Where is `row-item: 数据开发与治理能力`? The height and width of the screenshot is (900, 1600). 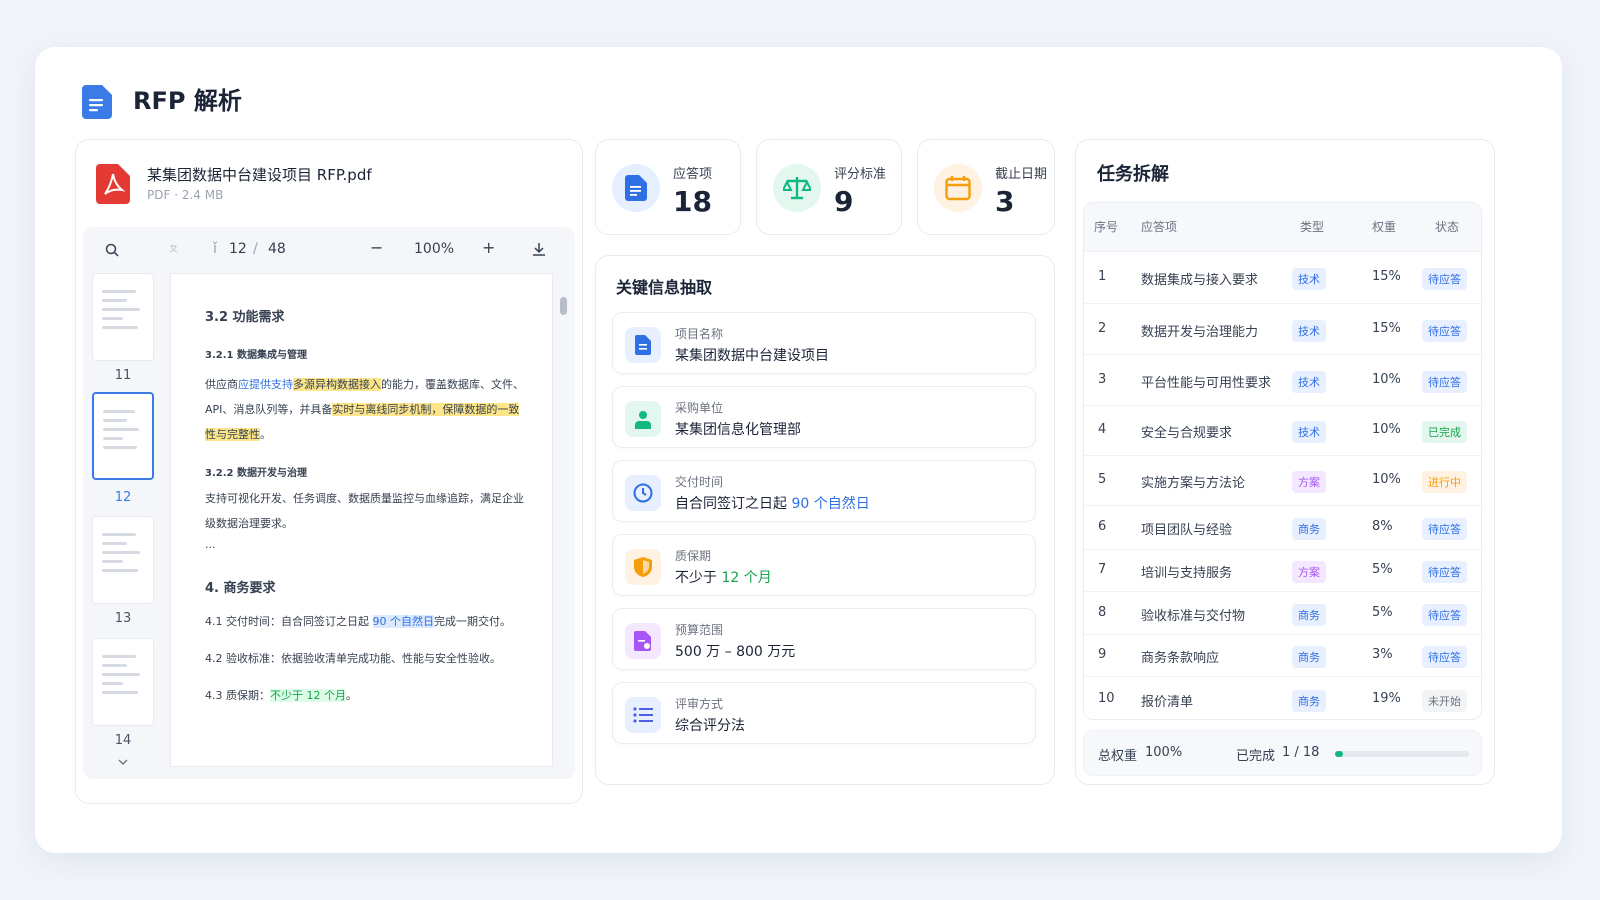 row-item: 数据开发与治理能力 is located at coordinates (1200, 332).